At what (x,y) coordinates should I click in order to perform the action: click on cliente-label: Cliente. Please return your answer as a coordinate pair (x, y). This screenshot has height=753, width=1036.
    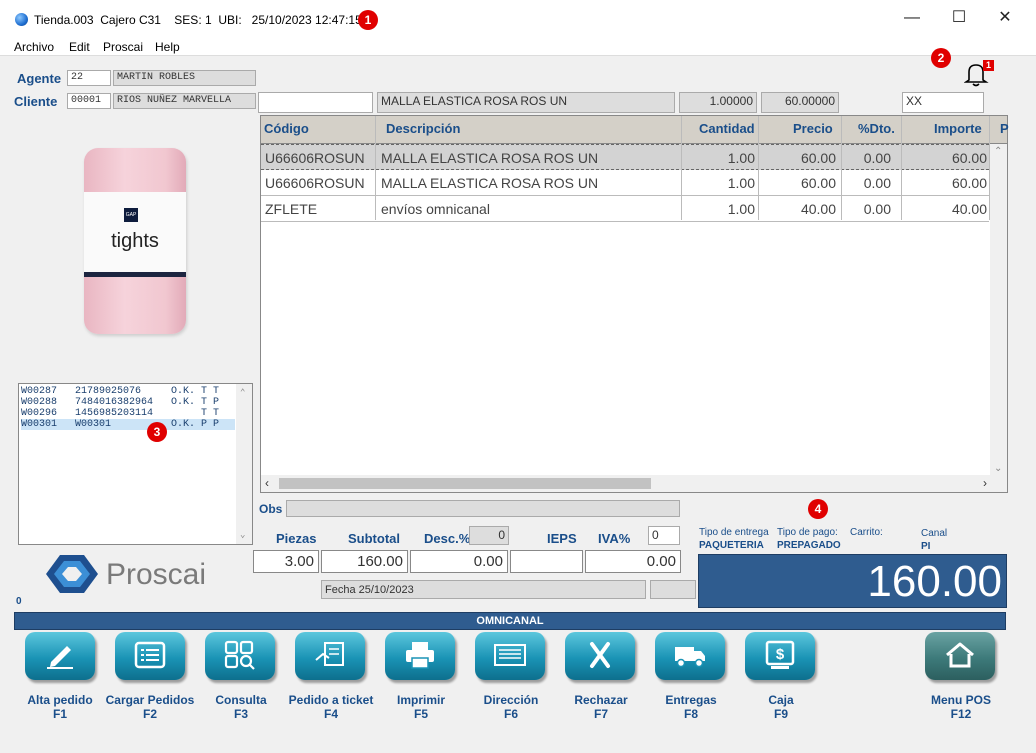
    Looking at the image, I should click on (36, 101).